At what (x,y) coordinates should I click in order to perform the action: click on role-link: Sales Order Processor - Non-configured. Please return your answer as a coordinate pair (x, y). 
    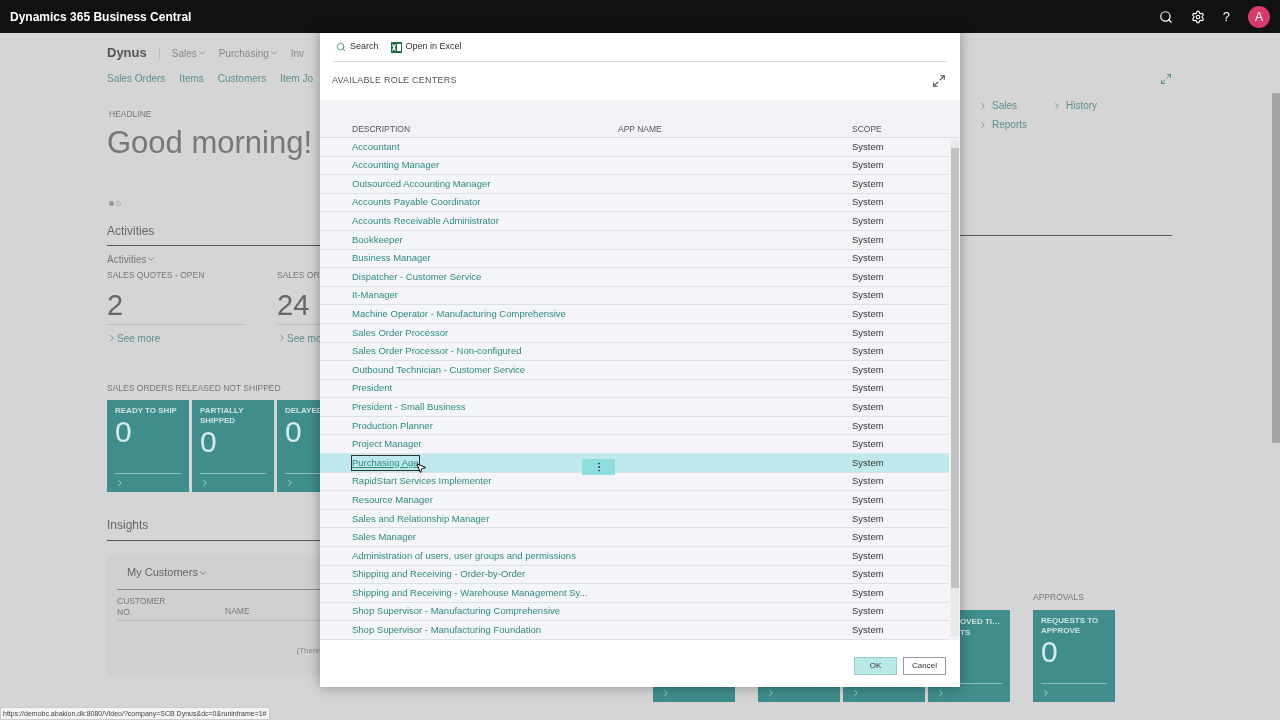
    Looking at the image, I should click on (437, 351).